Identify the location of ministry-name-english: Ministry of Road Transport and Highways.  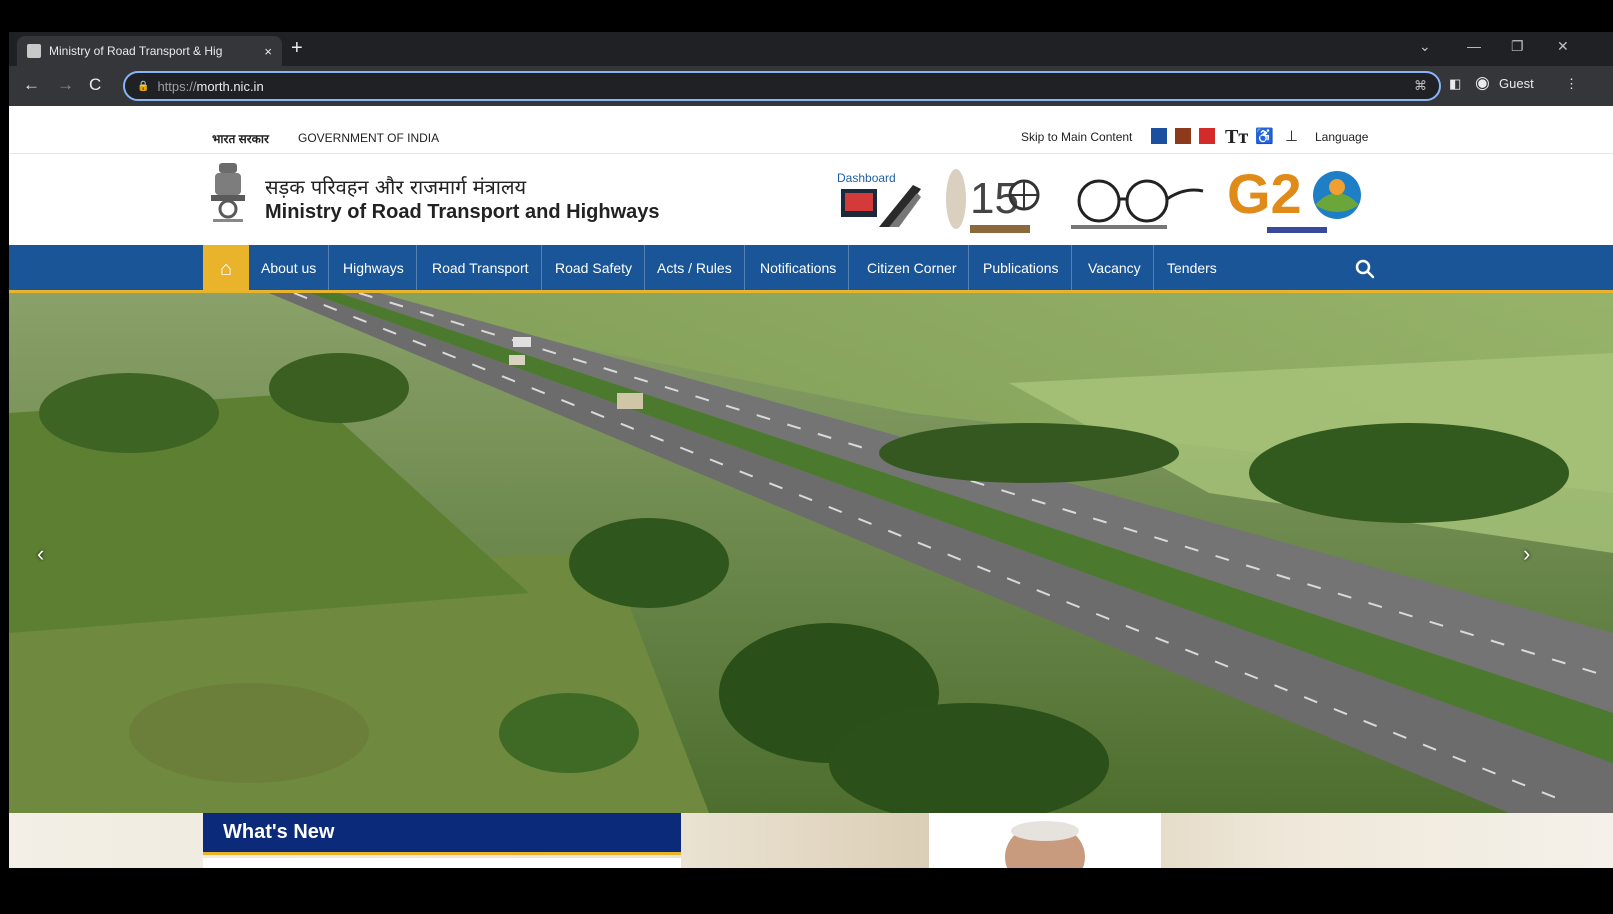
(462, 212).